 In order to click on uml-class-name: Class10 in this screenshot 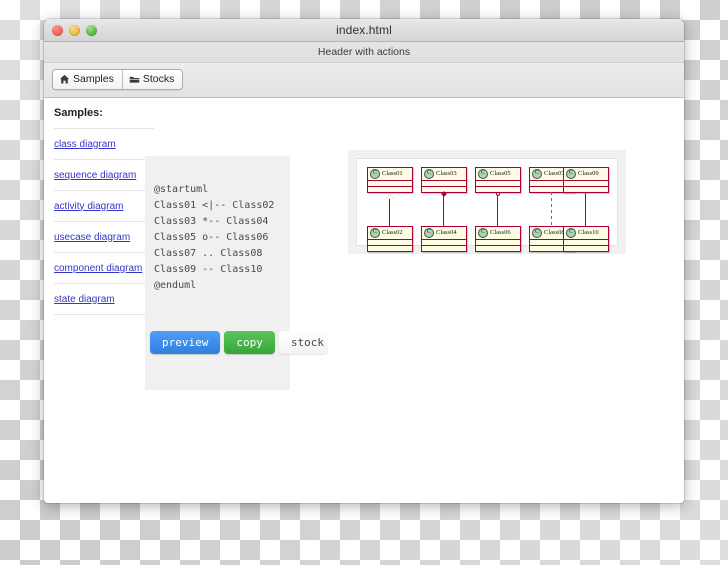, I will do `click(588, 232)`.